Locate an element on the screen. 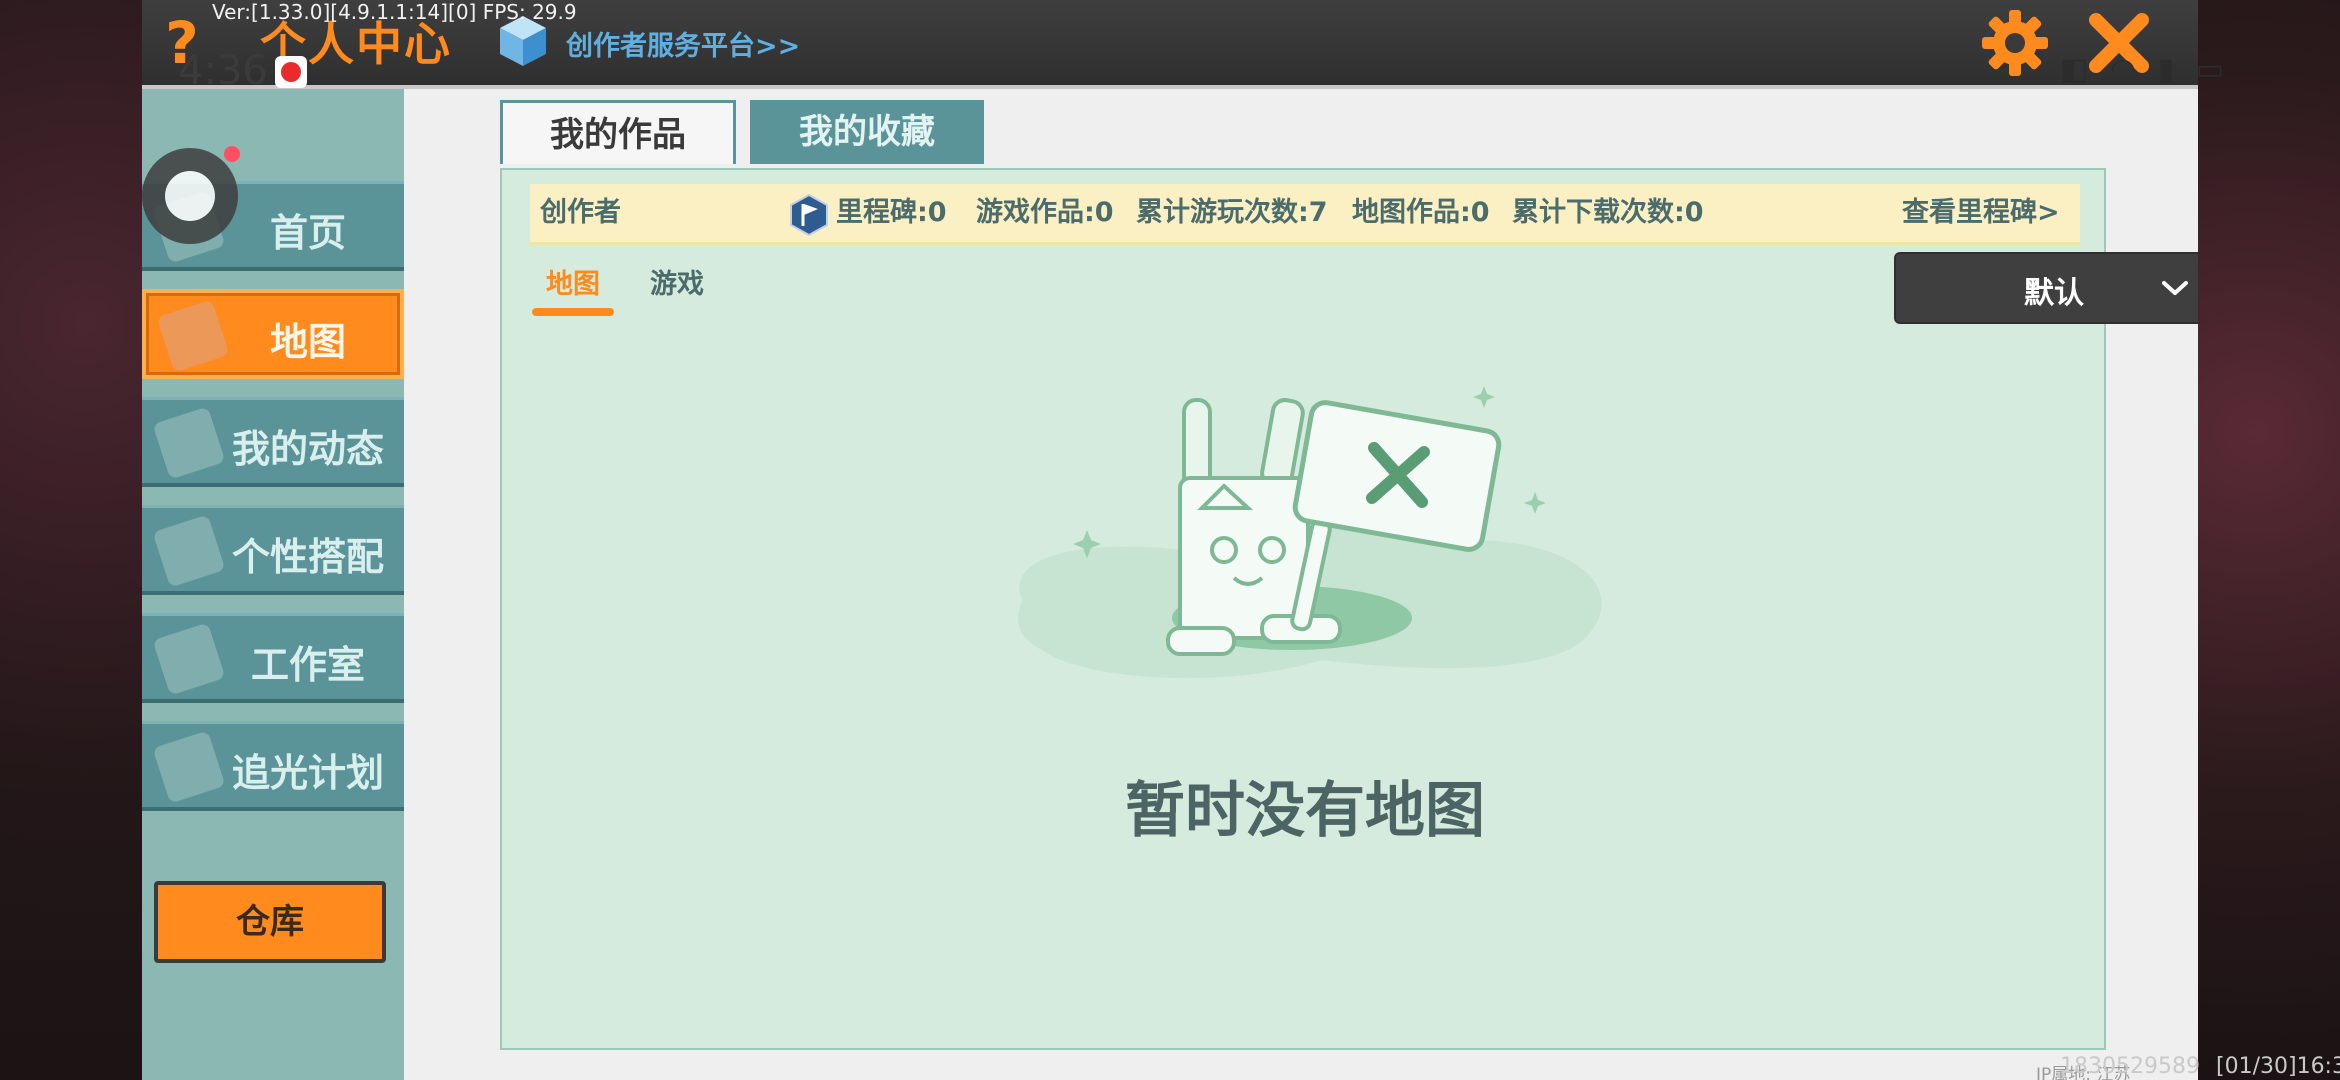  download-count: 累计下载次数:0 is located at coordinates (1608, 212).